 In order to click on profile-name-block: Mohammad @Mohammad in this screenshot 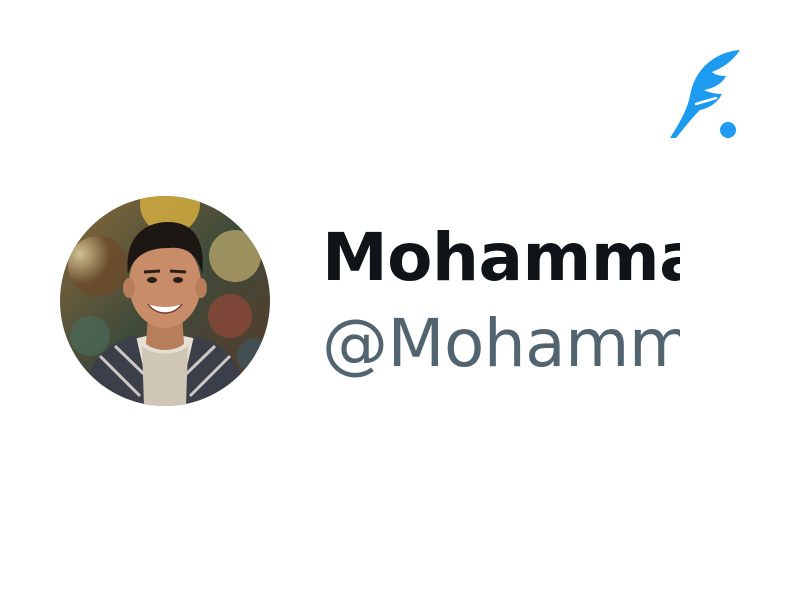, I will do `click(501, 304)`.